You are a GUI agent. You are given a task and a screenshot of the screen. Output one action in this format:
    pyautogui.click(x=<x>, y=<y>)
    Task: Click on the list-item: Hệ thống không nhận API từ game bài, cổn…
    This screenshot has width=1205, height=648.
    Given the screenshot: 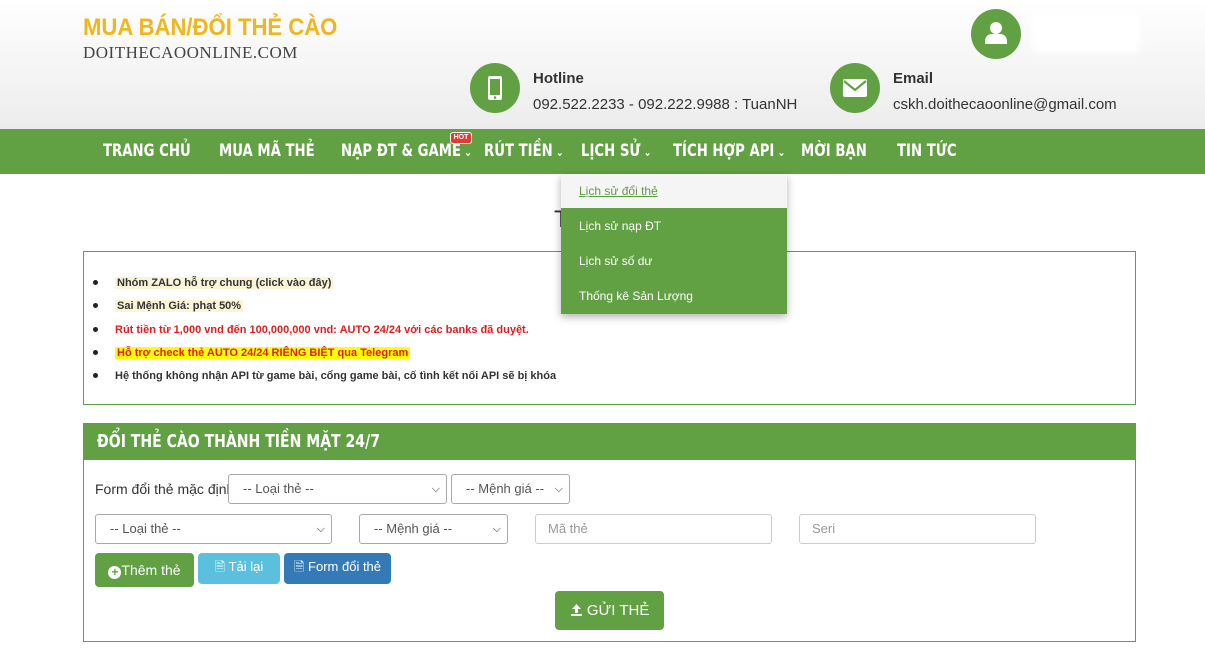 What is the action you would take?
    pyautogui.click(x=324, y=380)
    